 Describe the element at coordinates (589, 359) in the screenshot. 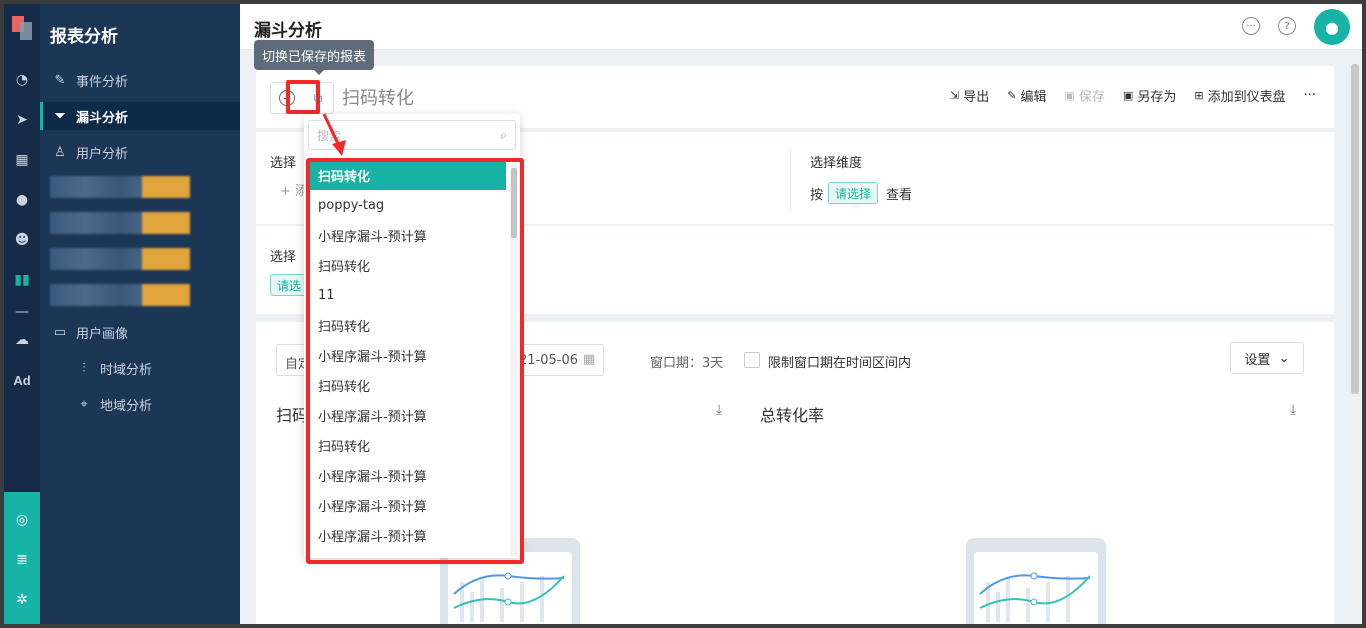

I see `calendar-icon: ▦` at that location.